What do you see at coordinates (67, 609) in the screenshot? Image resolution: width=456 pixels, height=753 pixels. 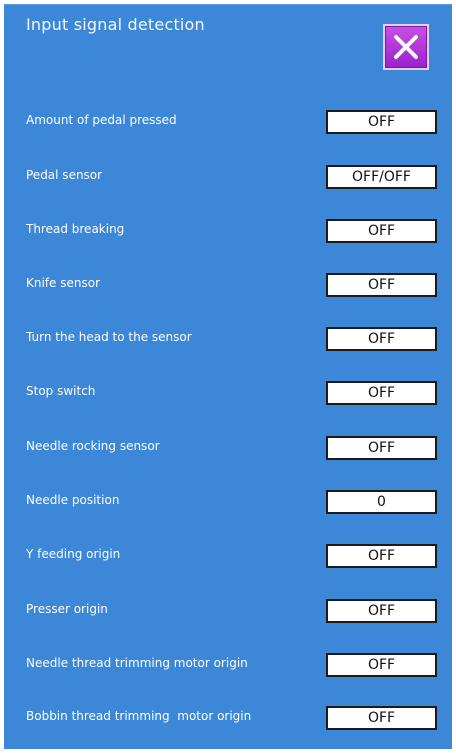 I see `signal-label: Presser origin` at bounding box center [67, 609].